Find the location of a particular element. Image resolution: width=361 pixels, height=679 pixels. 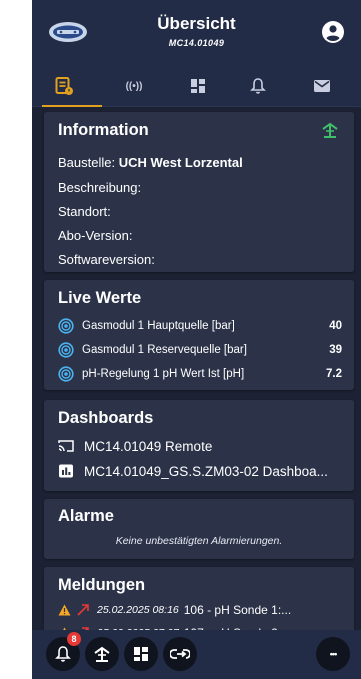

baustelle-row: Baustelle: UCH West Lorzental is located at coordinates (150, 162).